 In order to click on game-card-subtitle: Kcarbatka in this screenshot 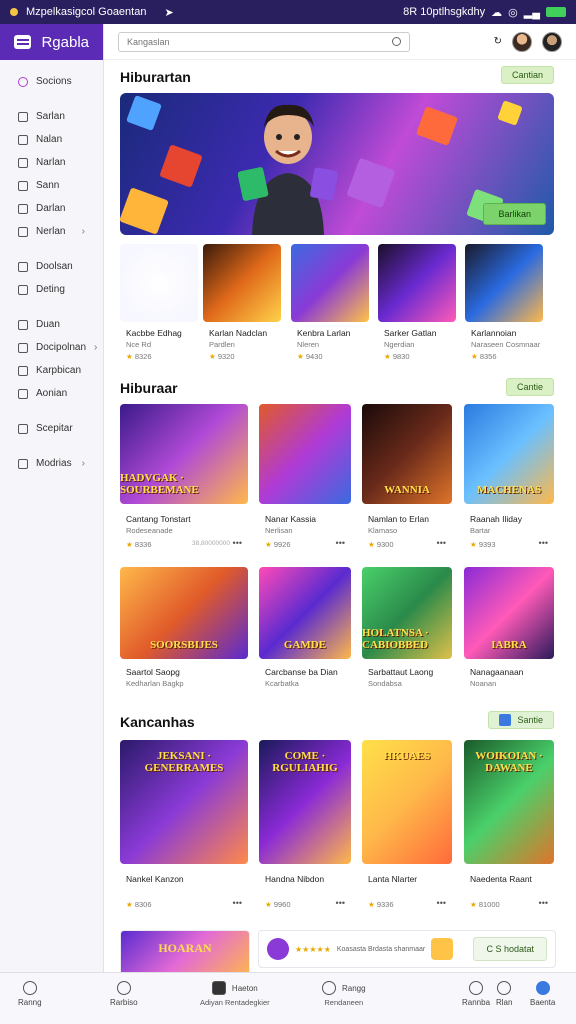, I will do `click(282, 683)`.